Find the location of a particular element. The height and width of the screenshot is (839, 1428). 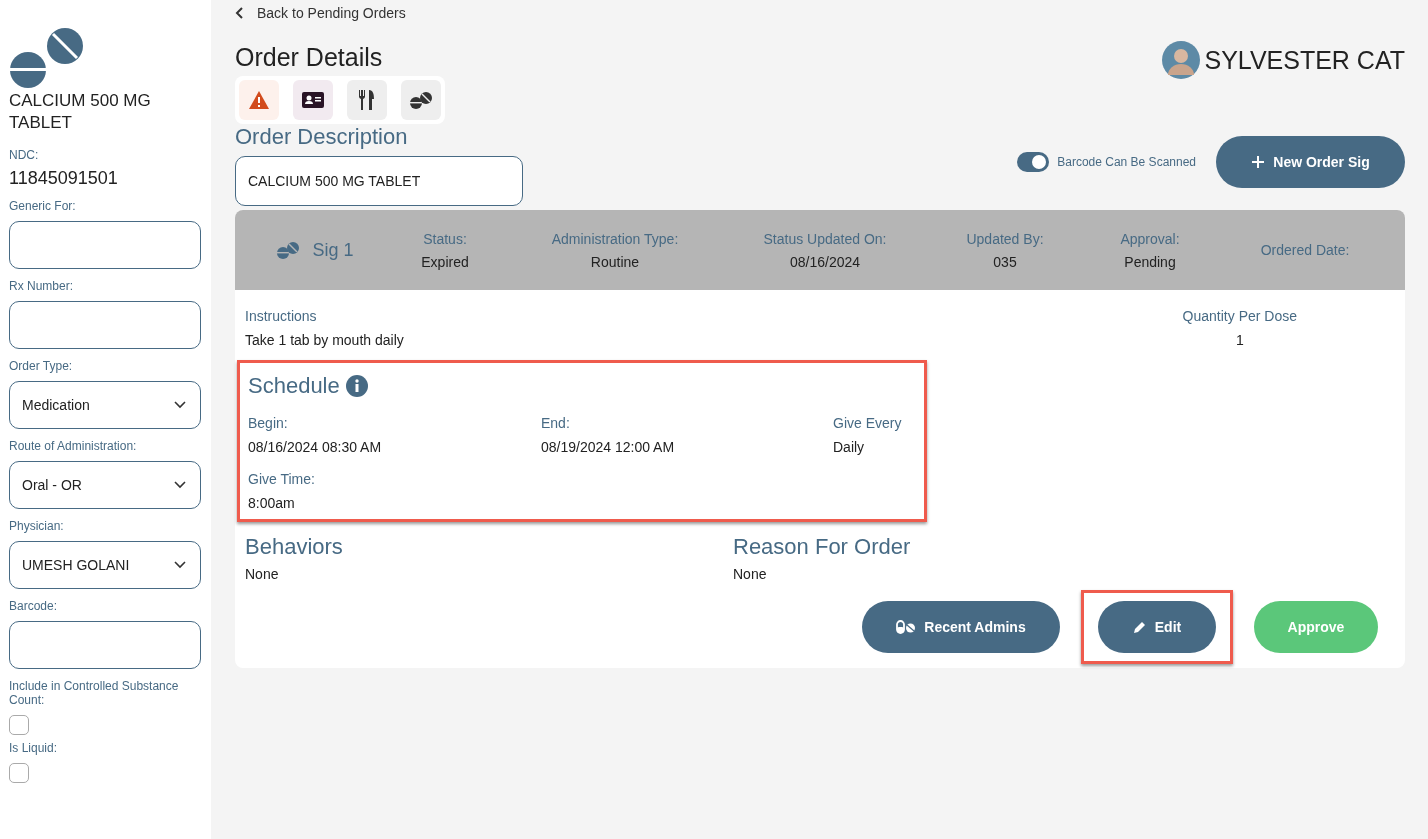

select-field: Medication is located at coordinates (105, 405).